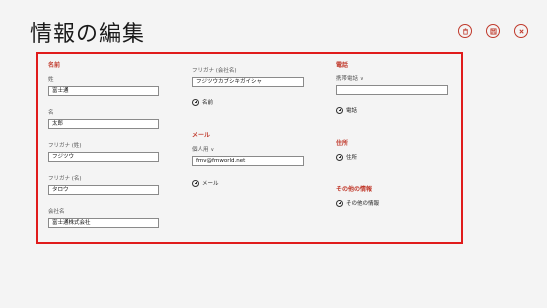 The image size is (547, 308). Describe the element at coordinates (65, 146) in the screenshot. I see `last-name-kana-label: フリガナ (姓)` at that location.